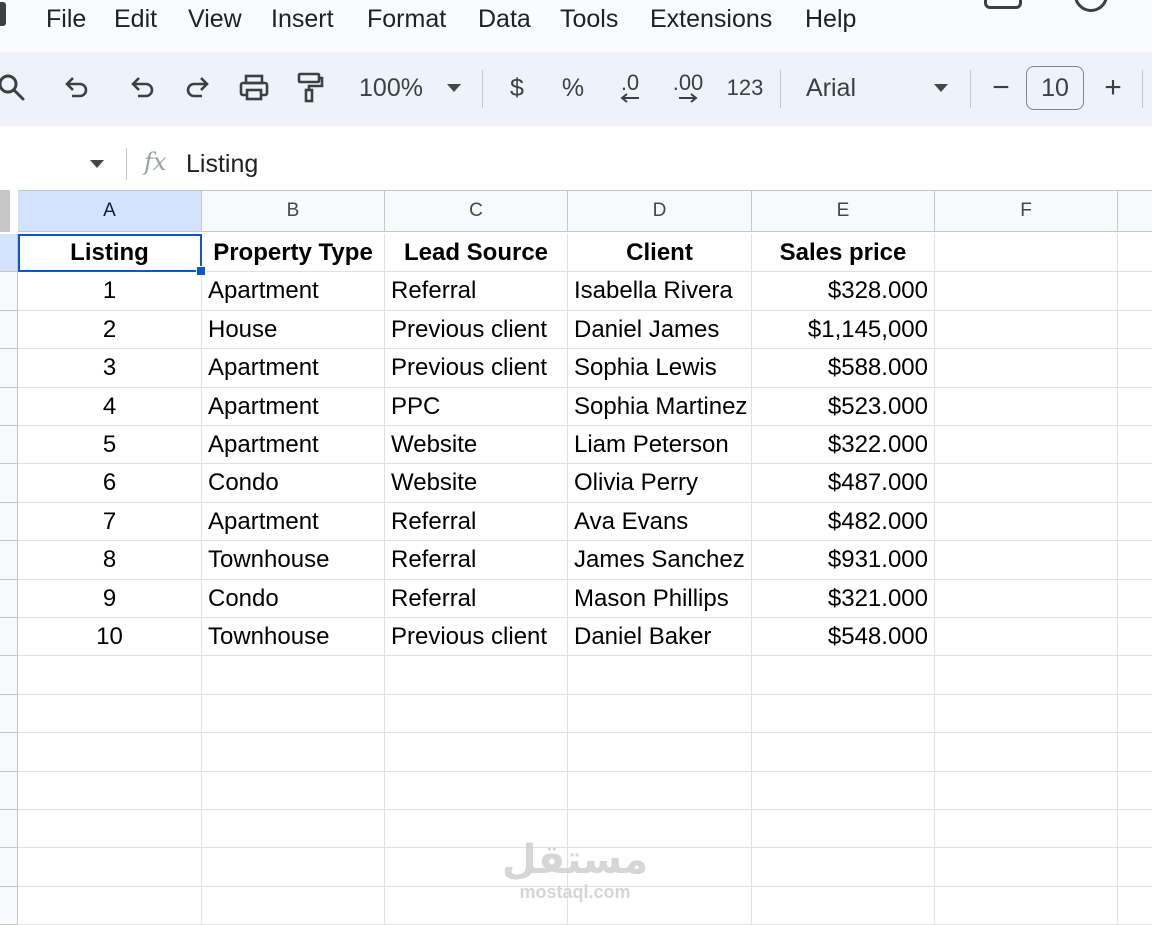 The width and height of the screenshot is (1152, 925). What do you see at coordinates (222, 164) in the screenshot?
I see `formula-input: Listing` at bounding box center [222, 164].